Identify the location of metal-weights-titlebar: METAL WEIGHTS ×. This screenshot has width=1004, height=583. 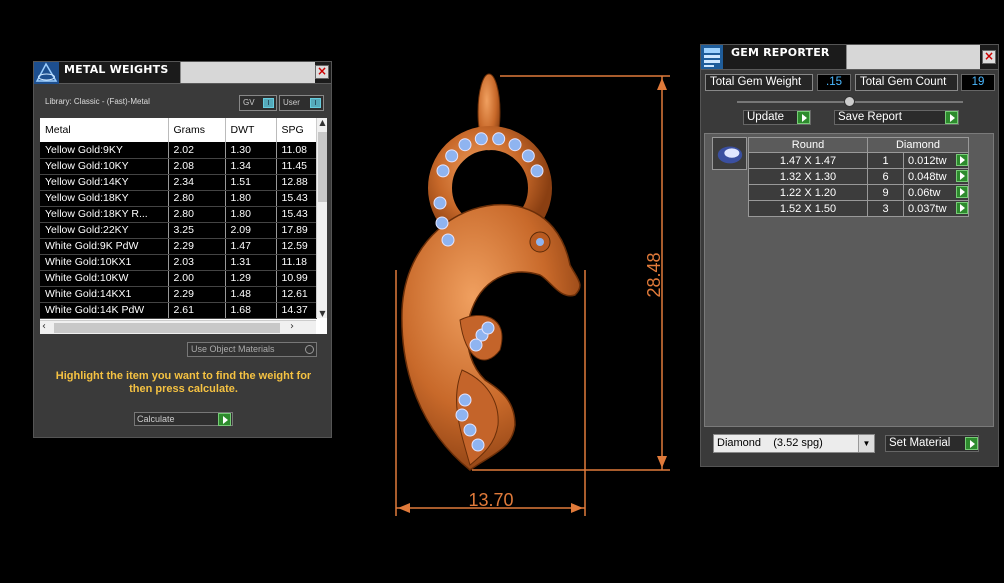
(182, 73).